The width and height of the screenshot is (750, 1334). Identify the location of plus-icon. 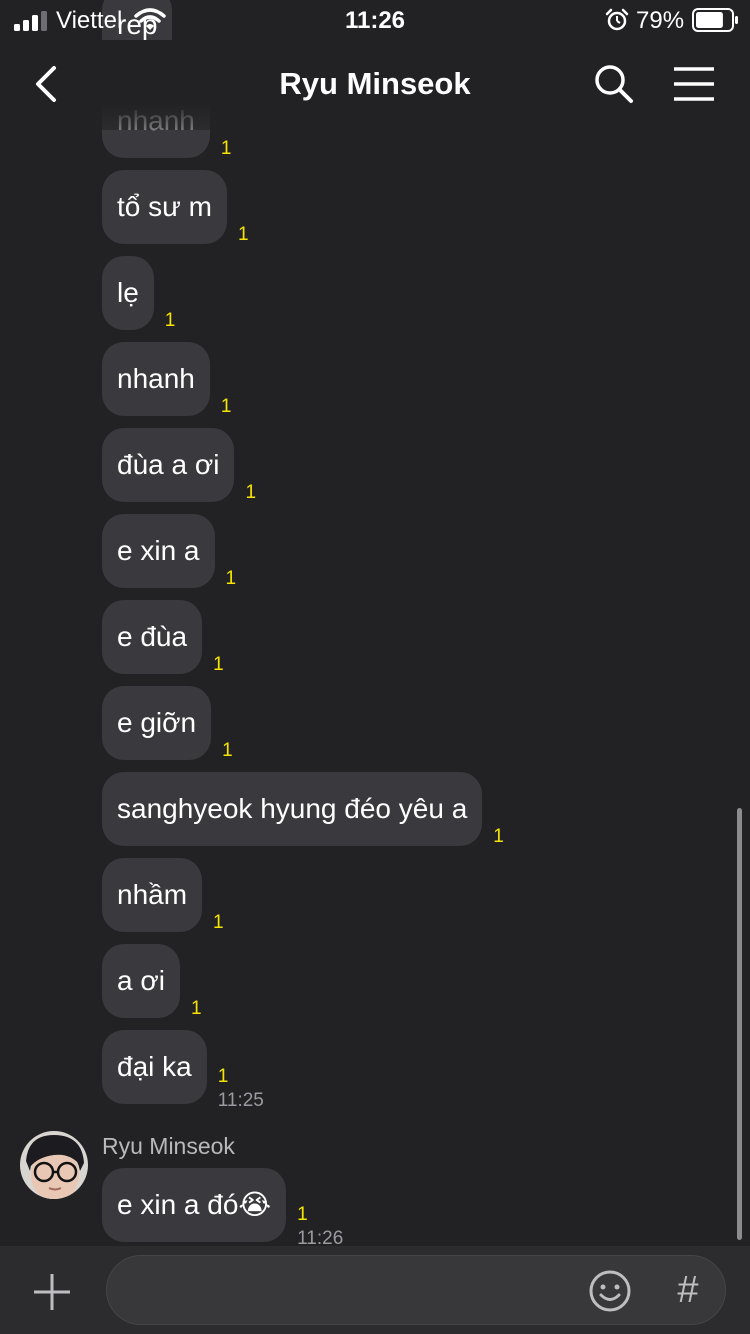
(52, 1292).